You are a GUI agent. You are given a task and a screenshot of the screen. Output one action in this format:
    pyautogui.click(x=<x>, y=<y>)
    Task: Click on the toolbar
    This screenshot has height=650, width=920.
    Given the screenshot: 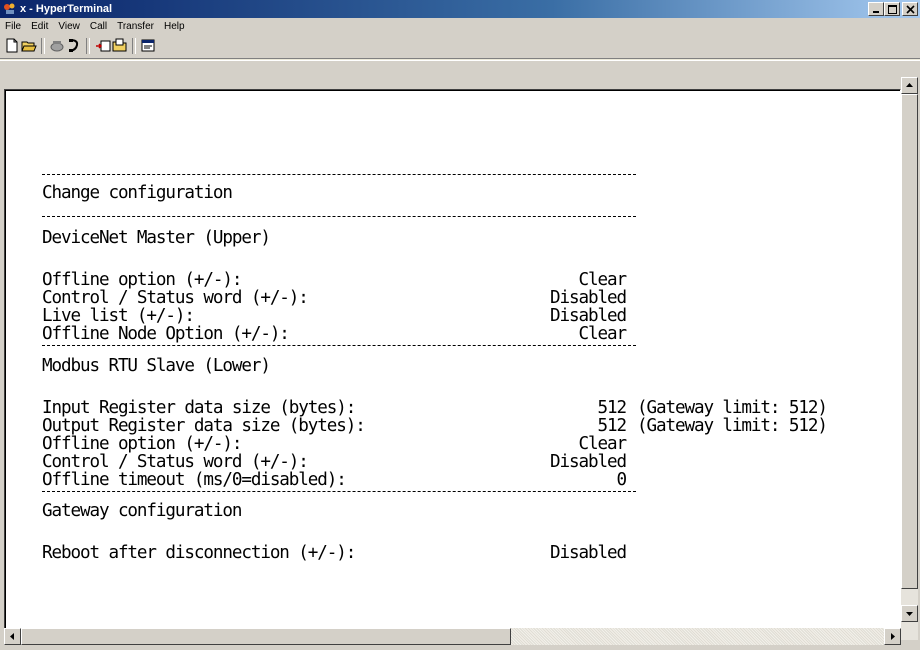 What is the action you would take?
    pyautogui.click(x=460, y=46)
    